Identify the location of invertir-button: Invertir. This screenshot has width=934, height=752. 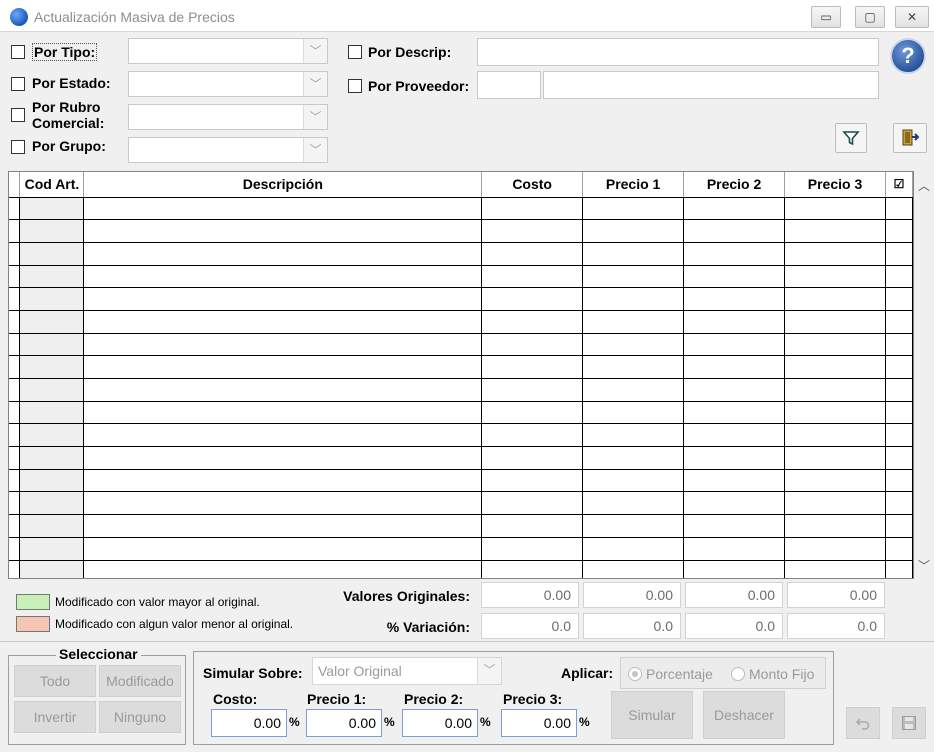
(55, 717).